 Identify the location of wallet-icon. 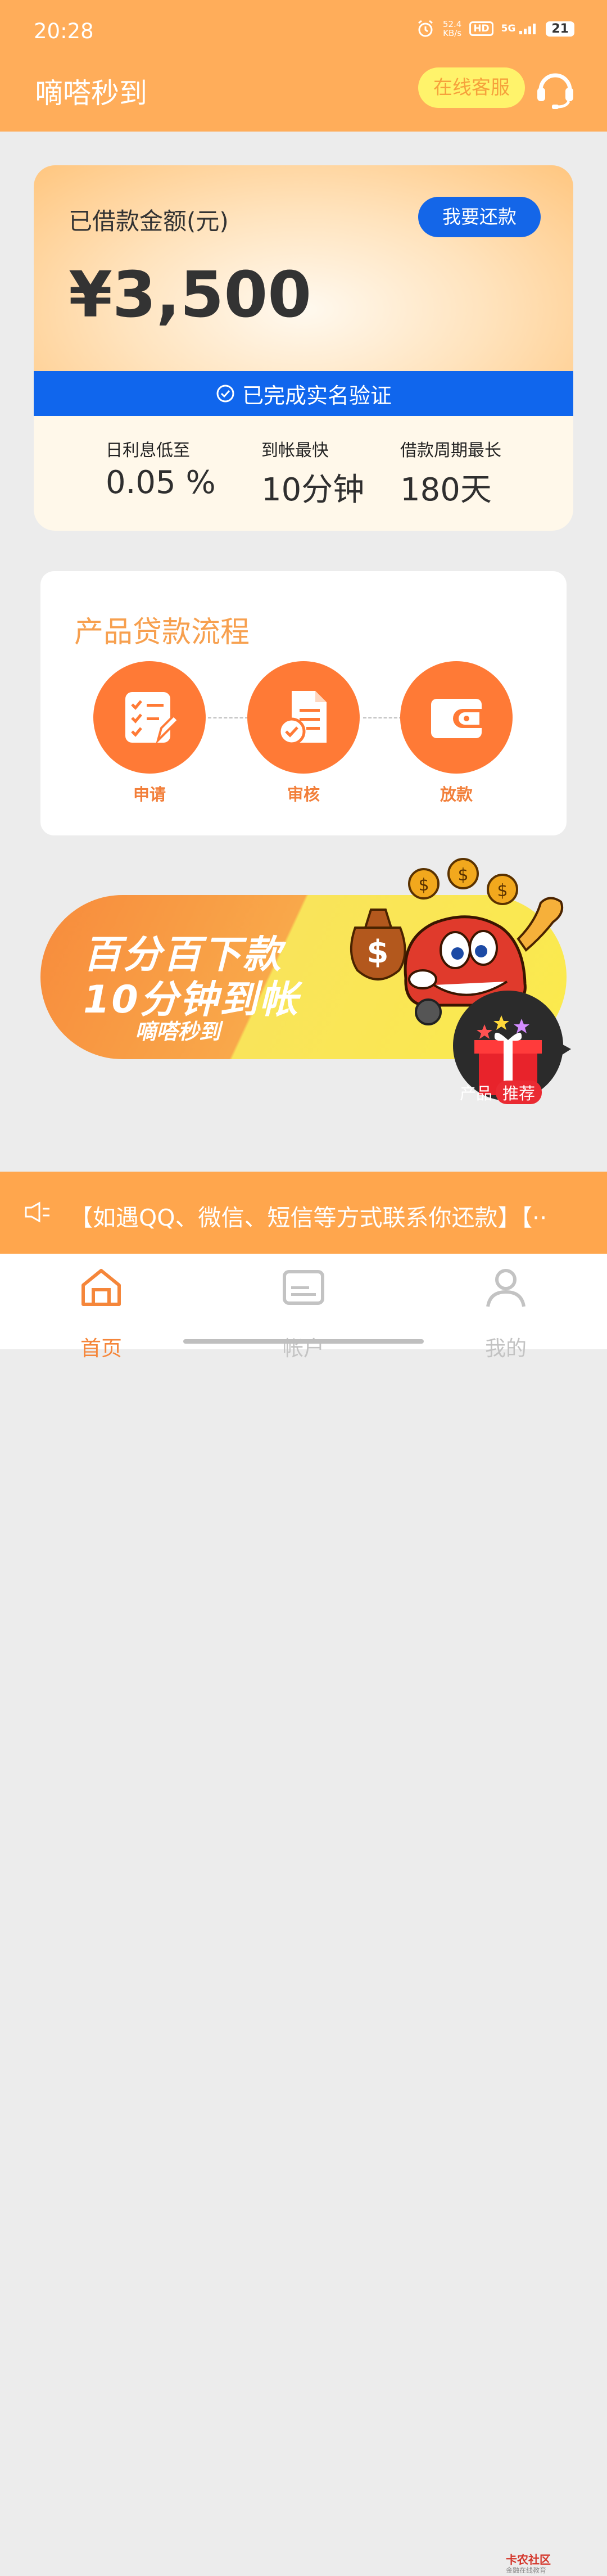
(456, 718).